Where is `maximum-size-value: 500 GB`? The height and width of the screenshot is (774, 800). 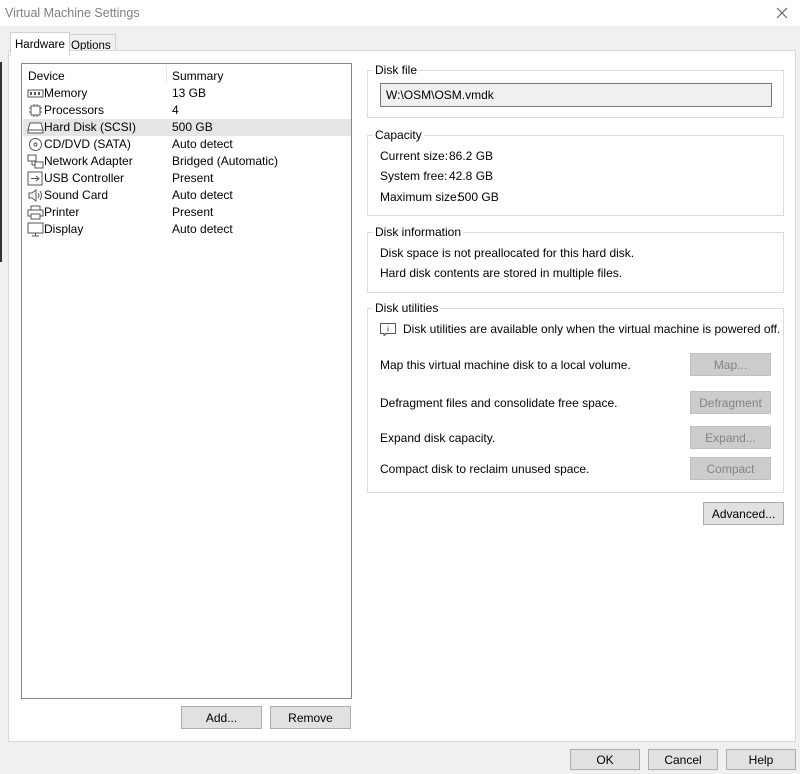 maximum-size-value: 500 GB is located at coordinates (478, 197).